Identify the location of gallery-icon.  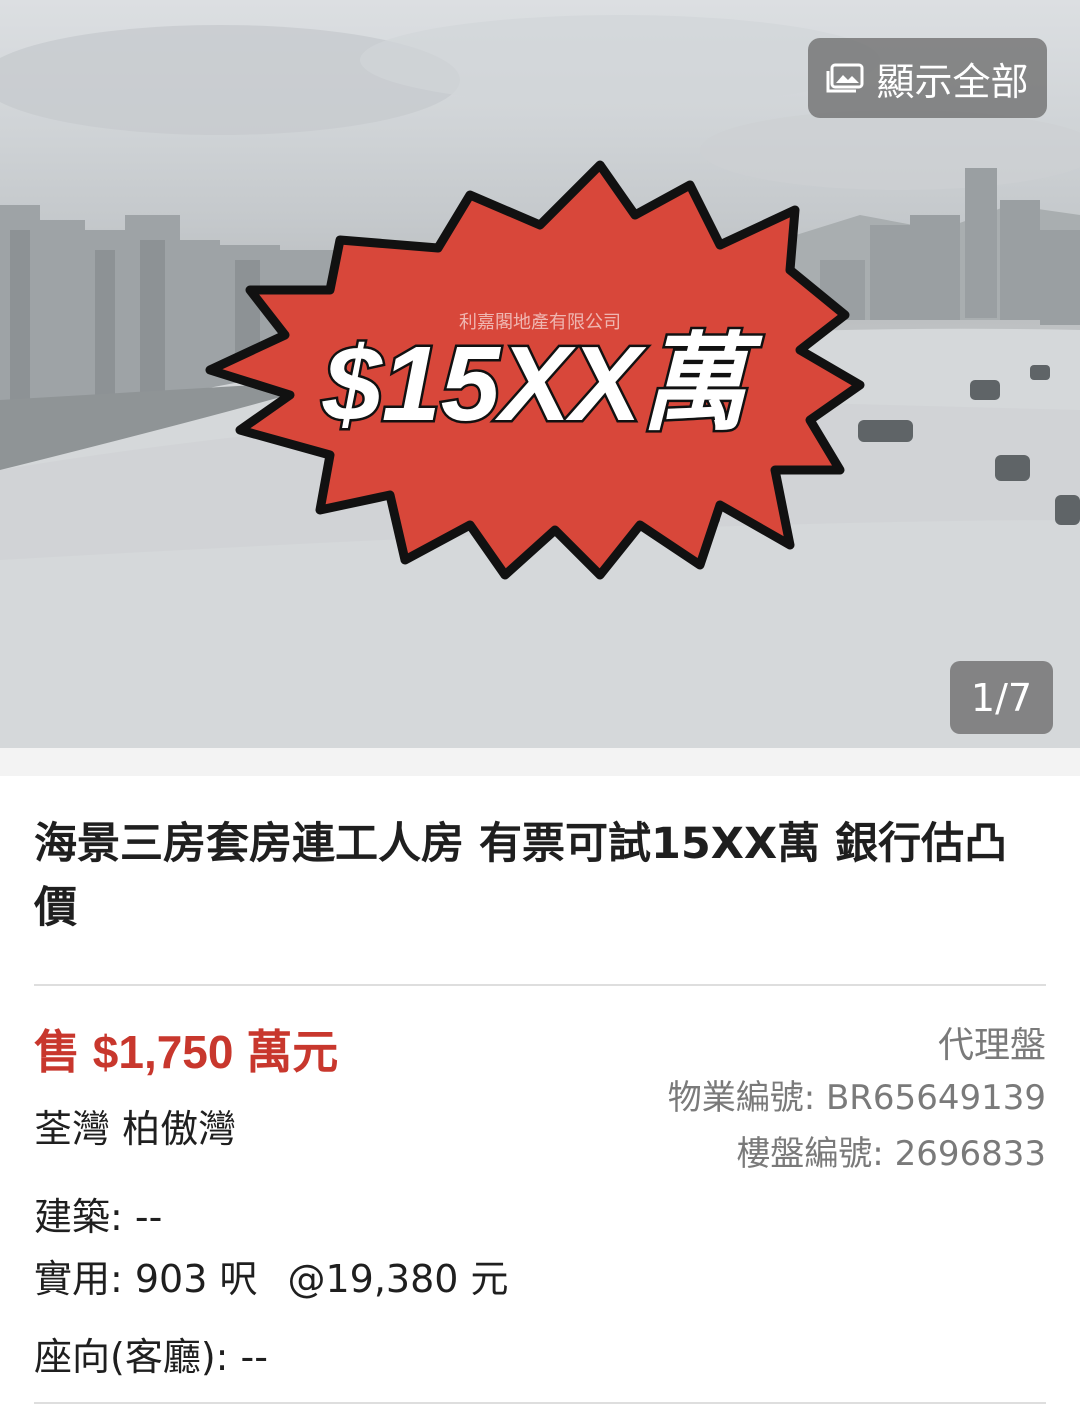
(845, 78).